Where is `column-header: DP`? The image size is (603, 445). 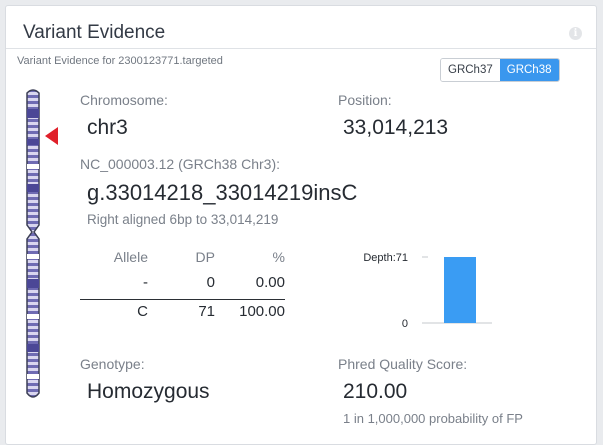 column-header: DP is located at coordinates (205, 257).